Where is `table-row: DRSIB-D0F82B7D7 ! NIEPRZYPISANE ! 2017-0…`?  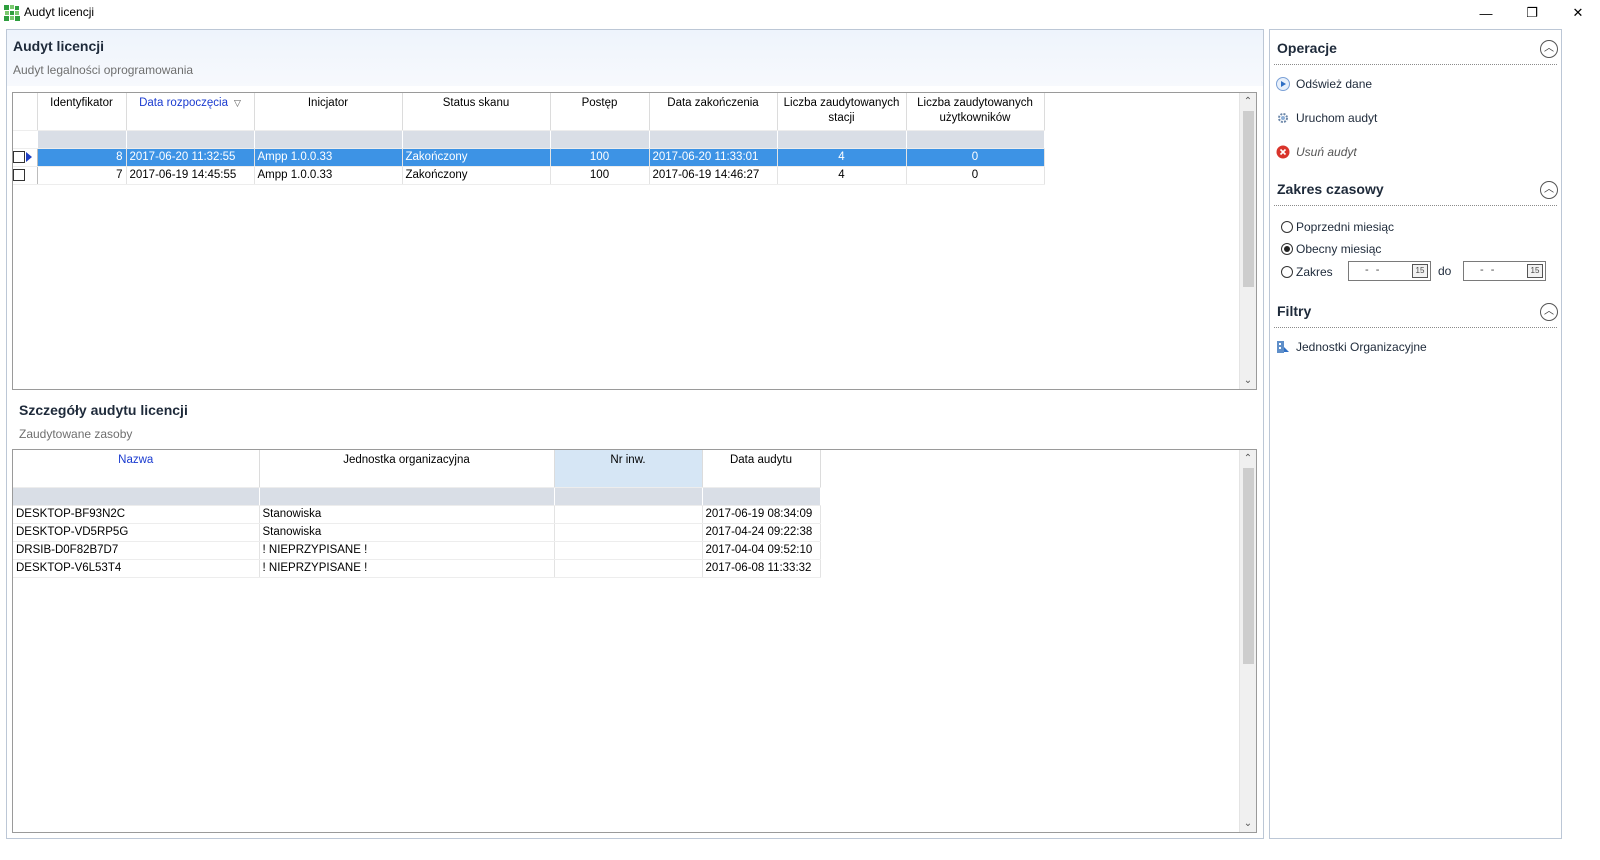
table-row: DRSIB-D0F82B7D7 ! NIEPRZYPISANE ! 2017-0… is located at coordinates (417, 550).